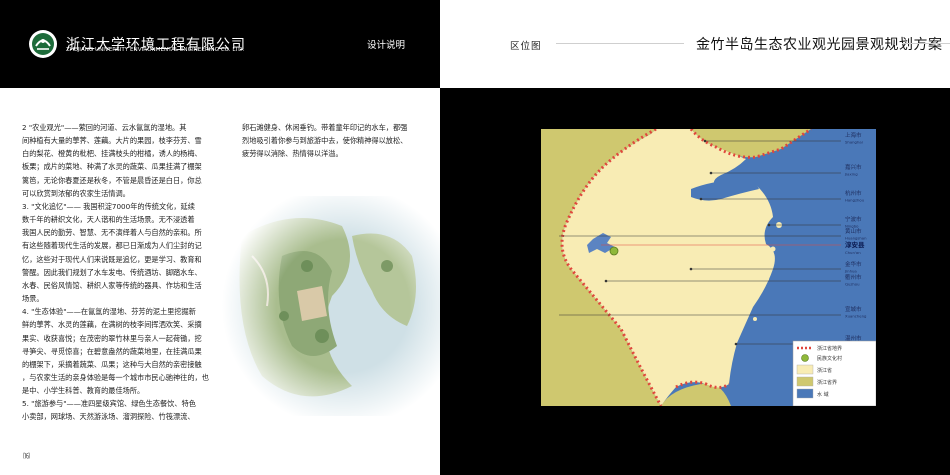 The width and height of the screenshot is (950, 475). I want to click on plan-title: 金竹半岛生态农业观光园景观规划方案, so click(819, 45).